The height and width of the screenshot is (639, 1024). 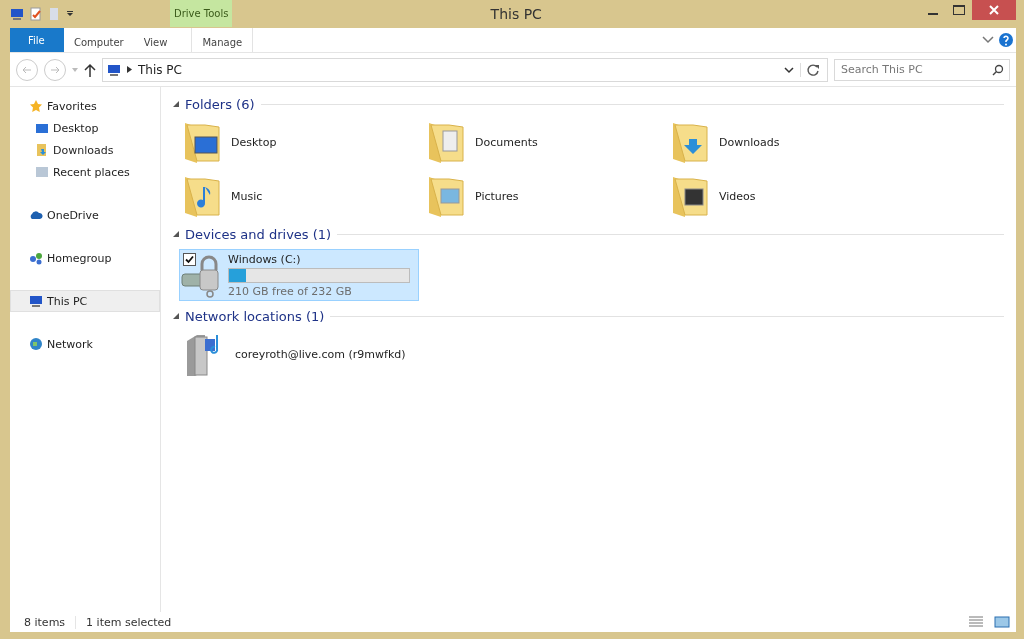 I want to click on network-location-item: coreyroth@live.com (r9mwfkd), so click(x=588, y=354).